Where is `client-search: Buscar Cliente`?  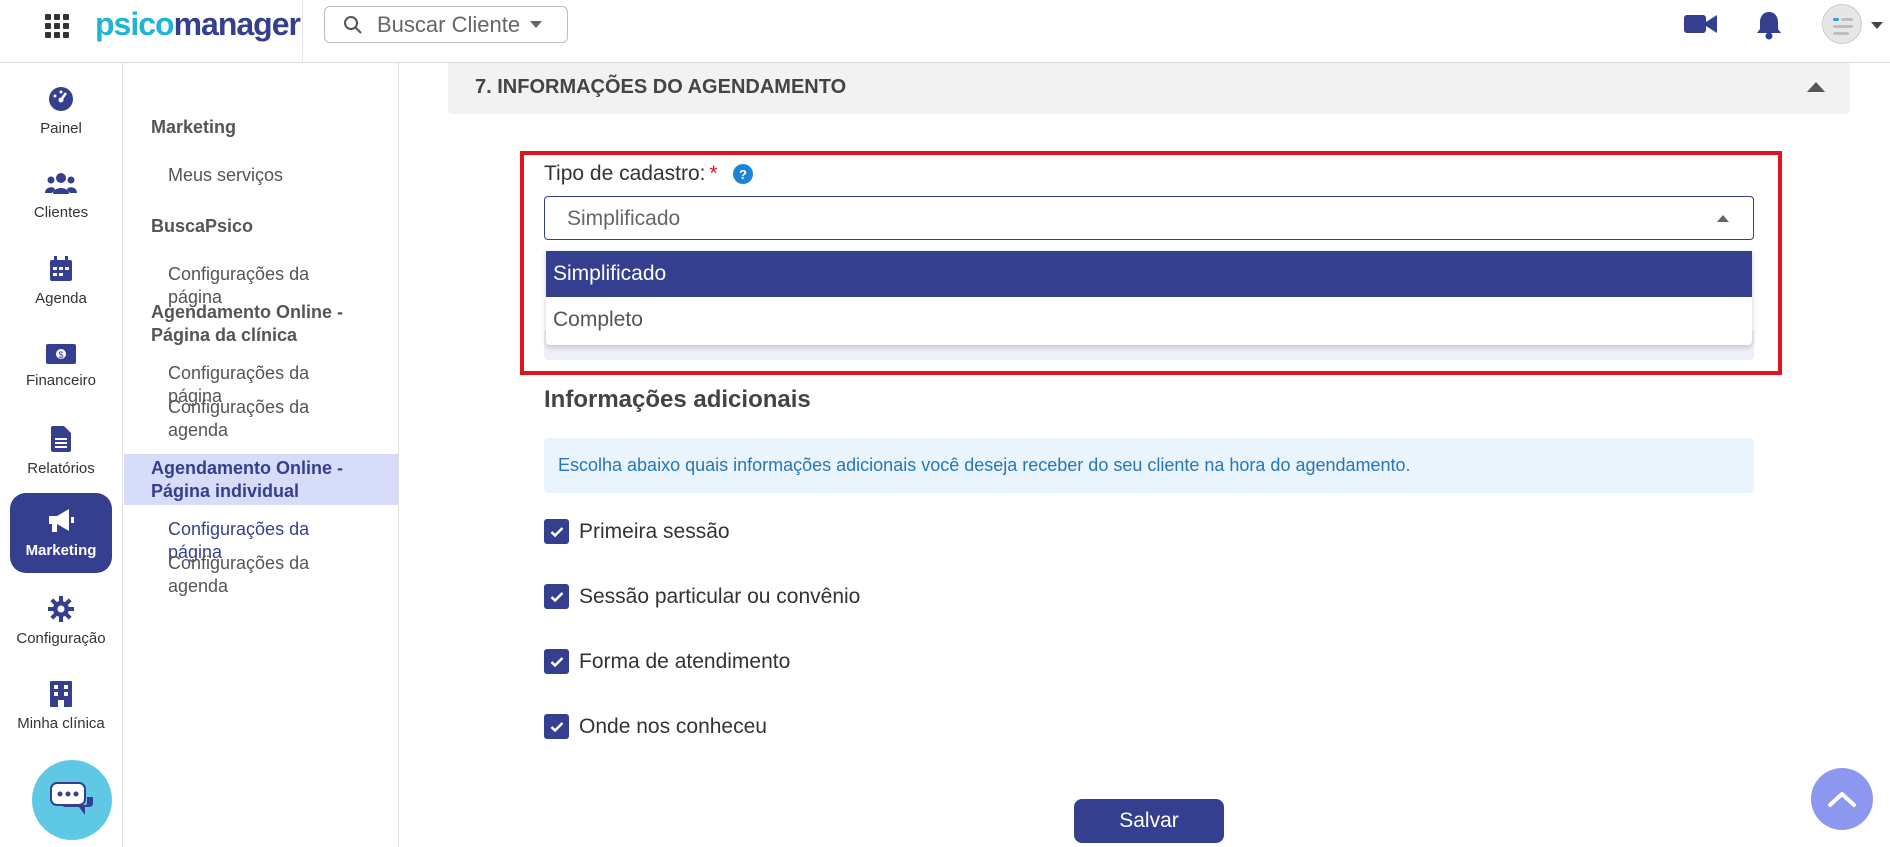
client-search: Buscar Cliente is located at coordinates (446, 24).